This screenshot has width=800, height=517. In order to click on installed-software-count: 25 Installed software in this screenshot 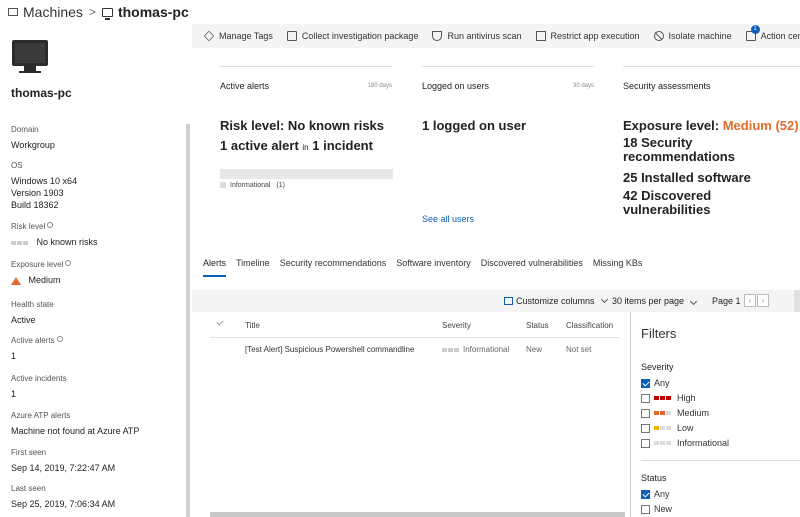, I will do `click(711, 177)`.